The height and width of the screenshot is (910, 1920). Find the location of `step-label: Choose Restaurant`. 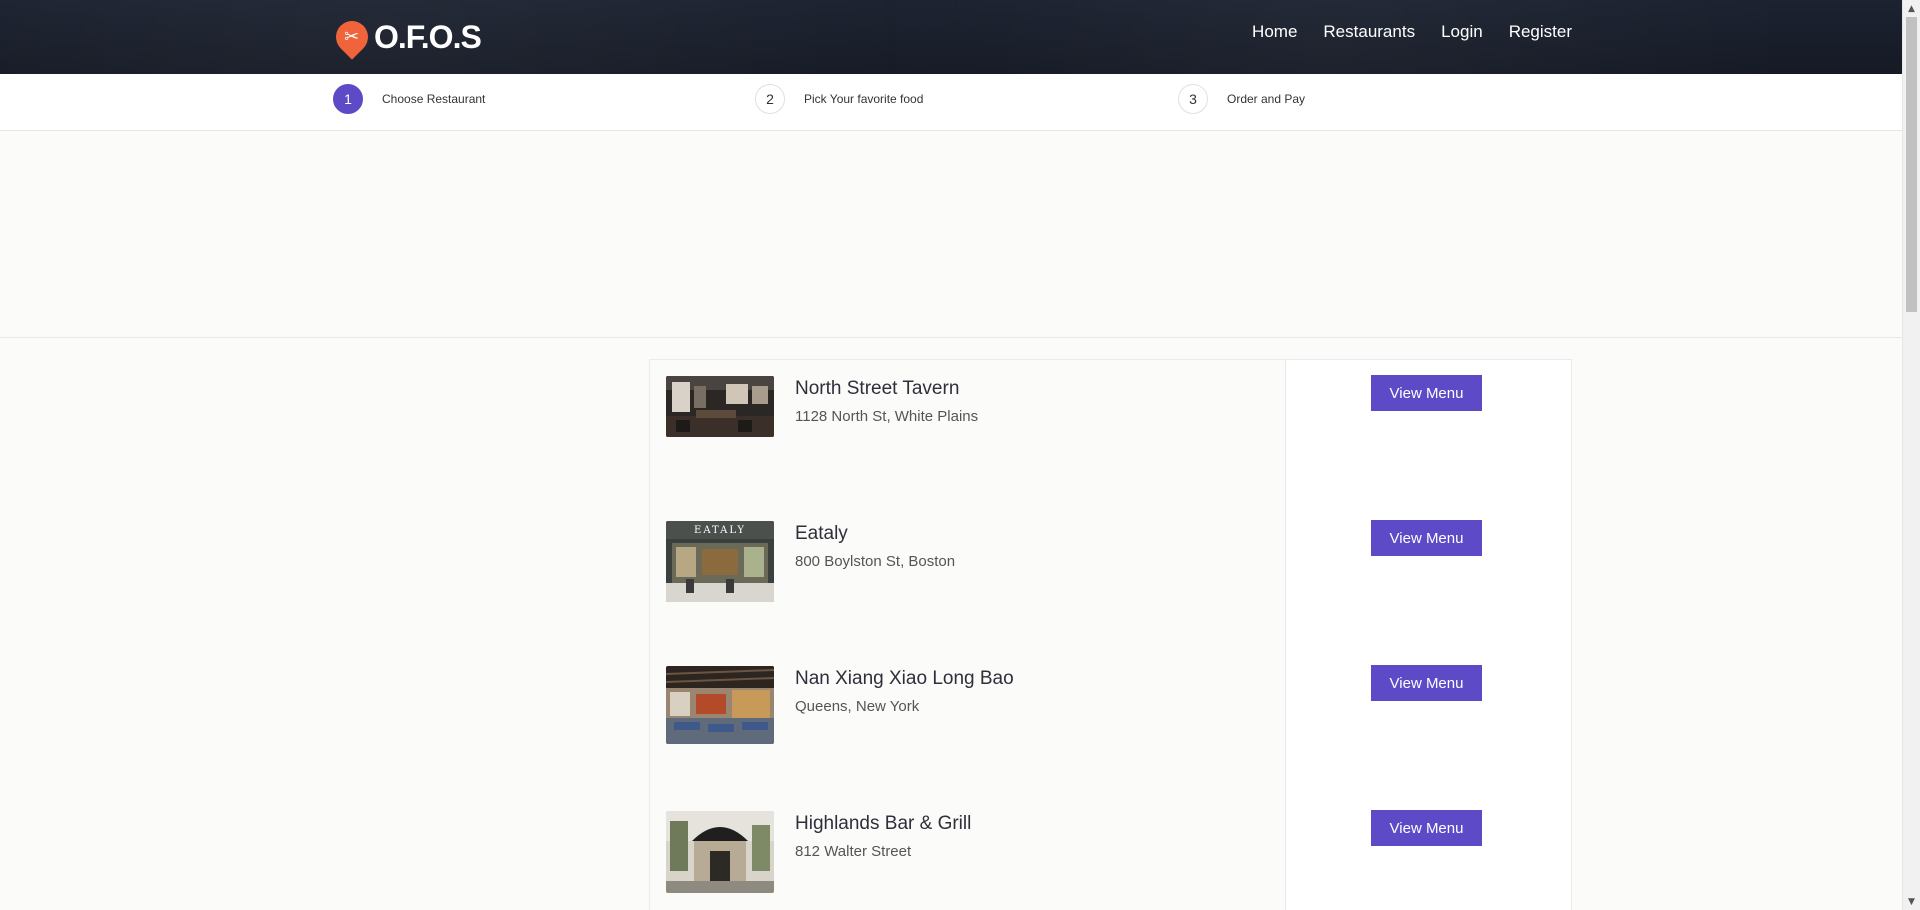

step-label: Choose Restaurant is located at coordinates (434, 99).